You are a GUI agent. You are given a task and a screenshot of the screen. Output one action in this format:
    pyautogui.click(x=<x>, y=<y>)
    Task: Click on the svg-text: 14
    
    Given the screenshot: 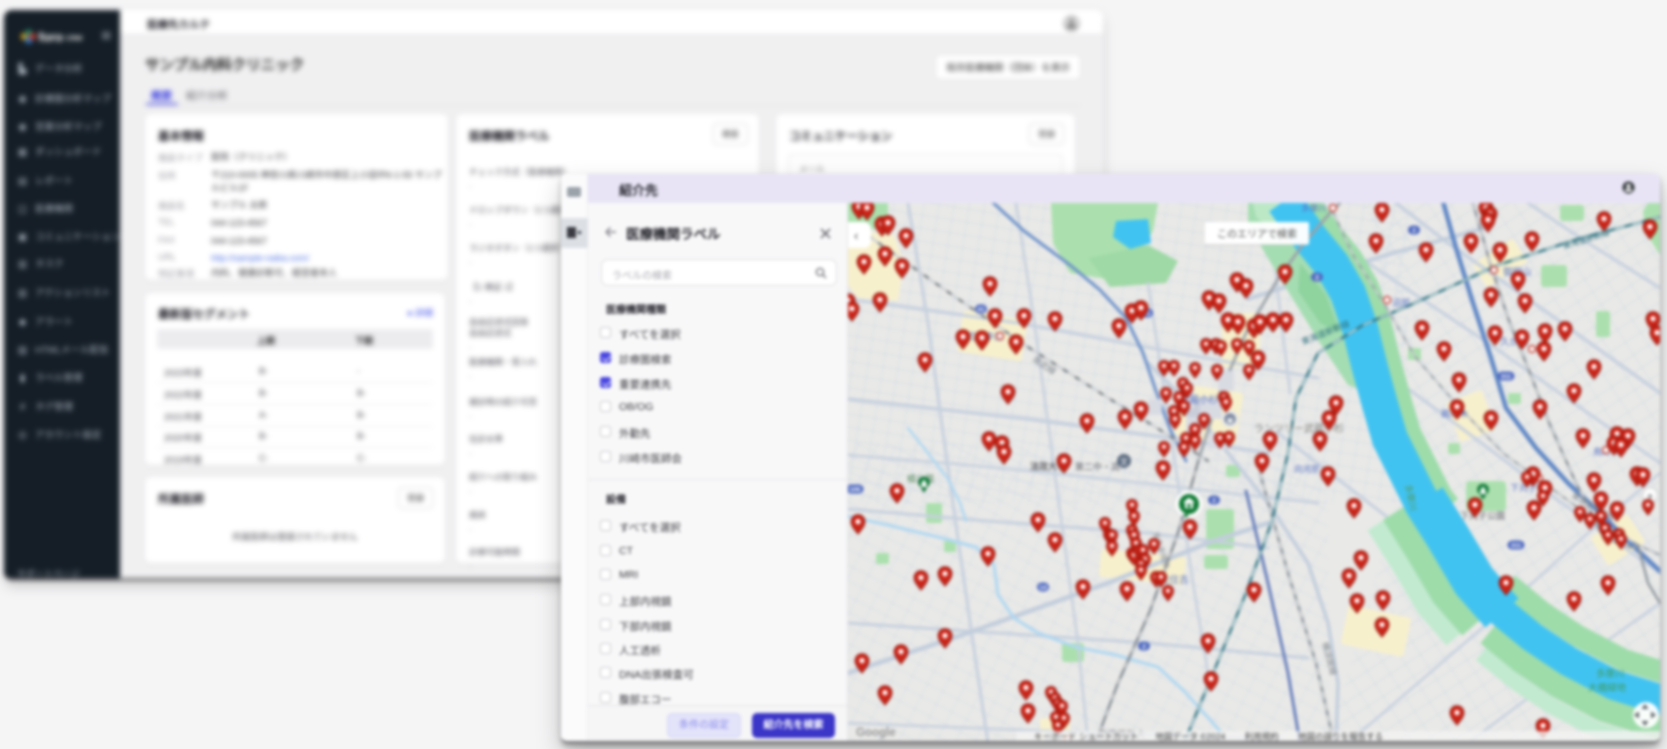 What is the action you would take?
    pyautogui.click(x=1043, y=588)
    